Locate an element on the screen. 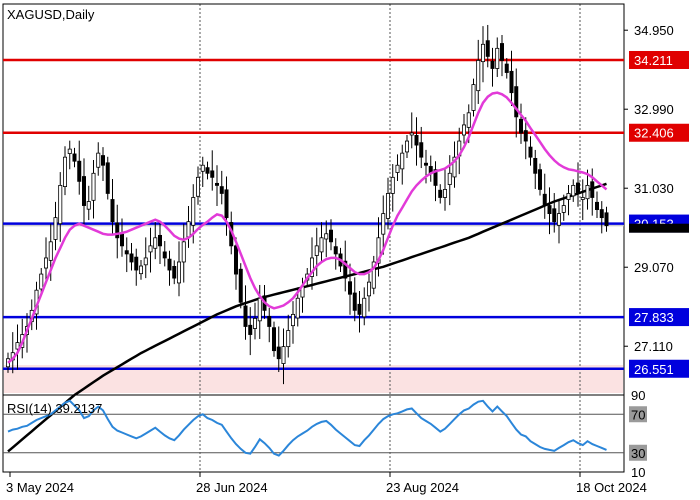 The image size is (700, 500). date-tick-label: 18 Oct 2024 is located at coordinates (611, 487).